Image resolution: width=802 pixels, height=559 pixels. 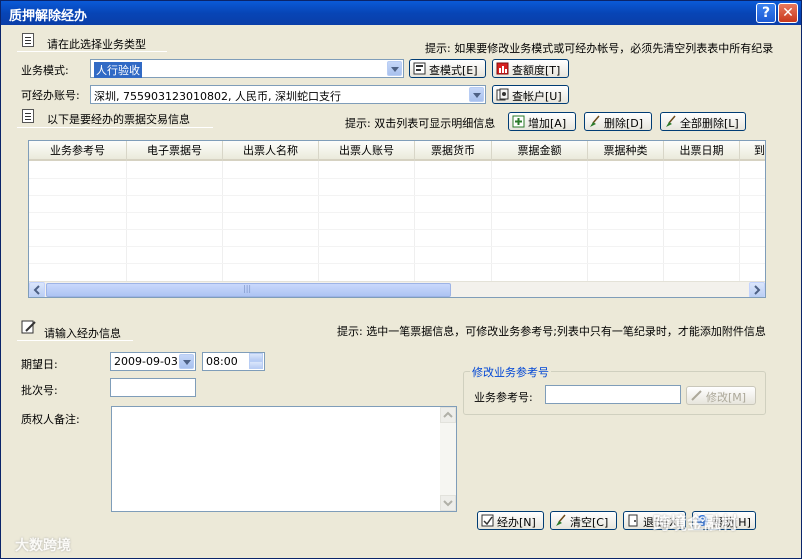 What do you see at coordinates (271, 151) in the screenshot?
I see `column-header: 出票人名称` at bounding box center [271, 151].